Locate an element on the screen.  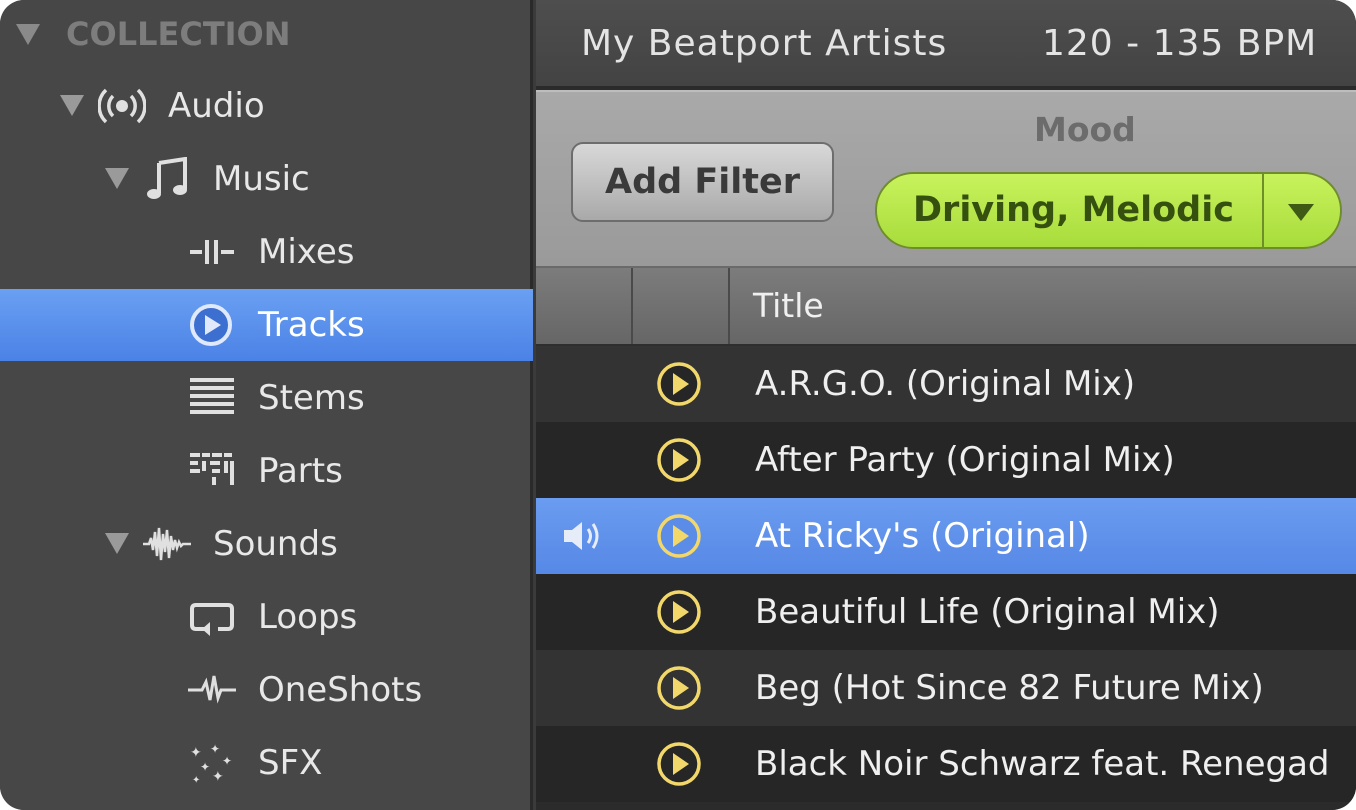
table-row: Black Noir Schwarz feat. Renegad is located at coordinates (946, 764).